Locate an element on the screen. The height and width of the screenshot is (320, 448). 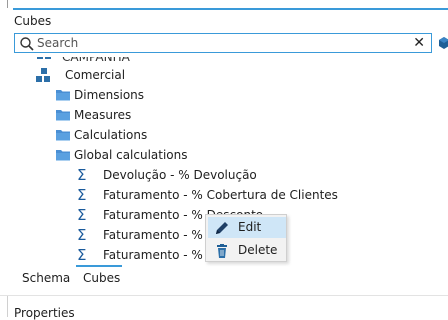
delete-menu-item: Delete is located at coordinates (247, 250).